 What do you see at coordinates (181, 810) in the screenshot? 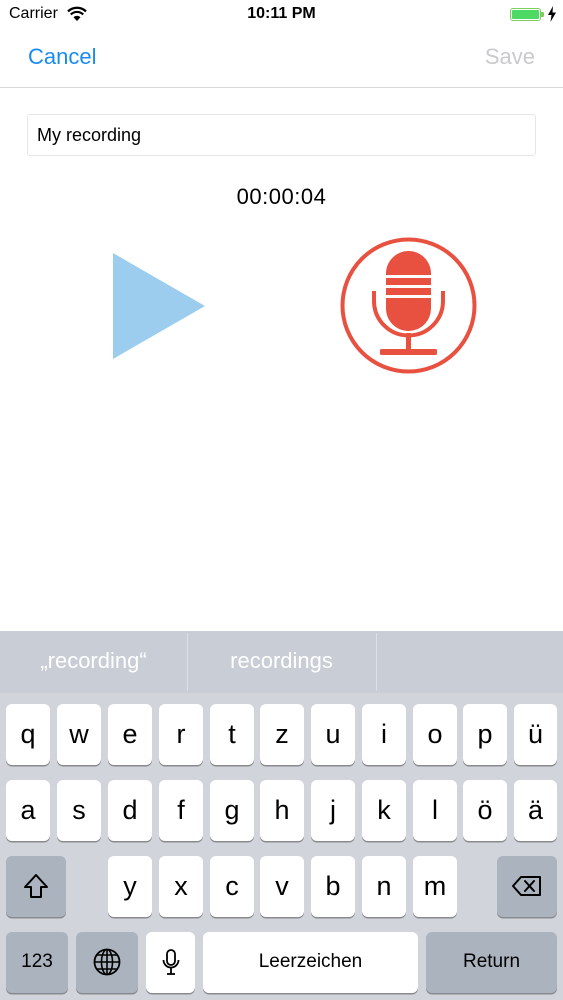
I see `key-f: f` at bounding box center [181, 810].